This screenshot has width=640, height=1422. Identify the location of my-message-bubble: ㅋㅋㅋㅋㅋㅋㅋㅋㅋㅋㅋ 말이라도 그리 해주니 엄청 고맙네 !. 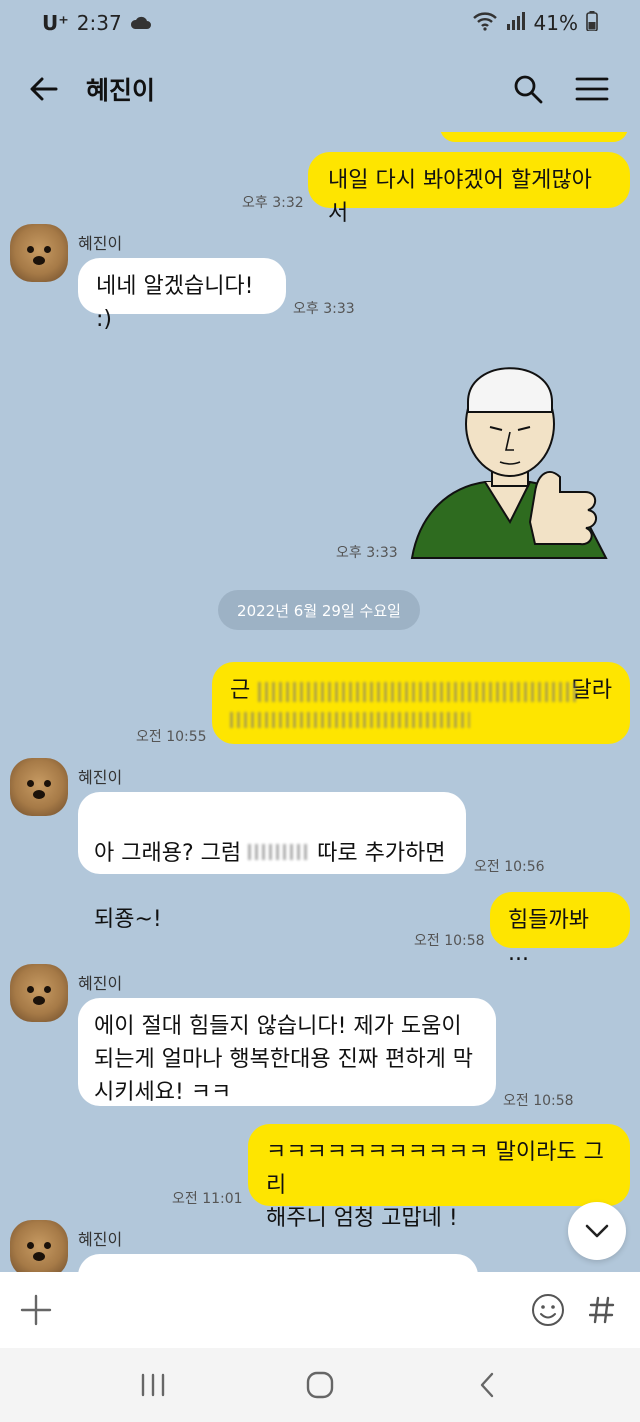
(439, 1177).